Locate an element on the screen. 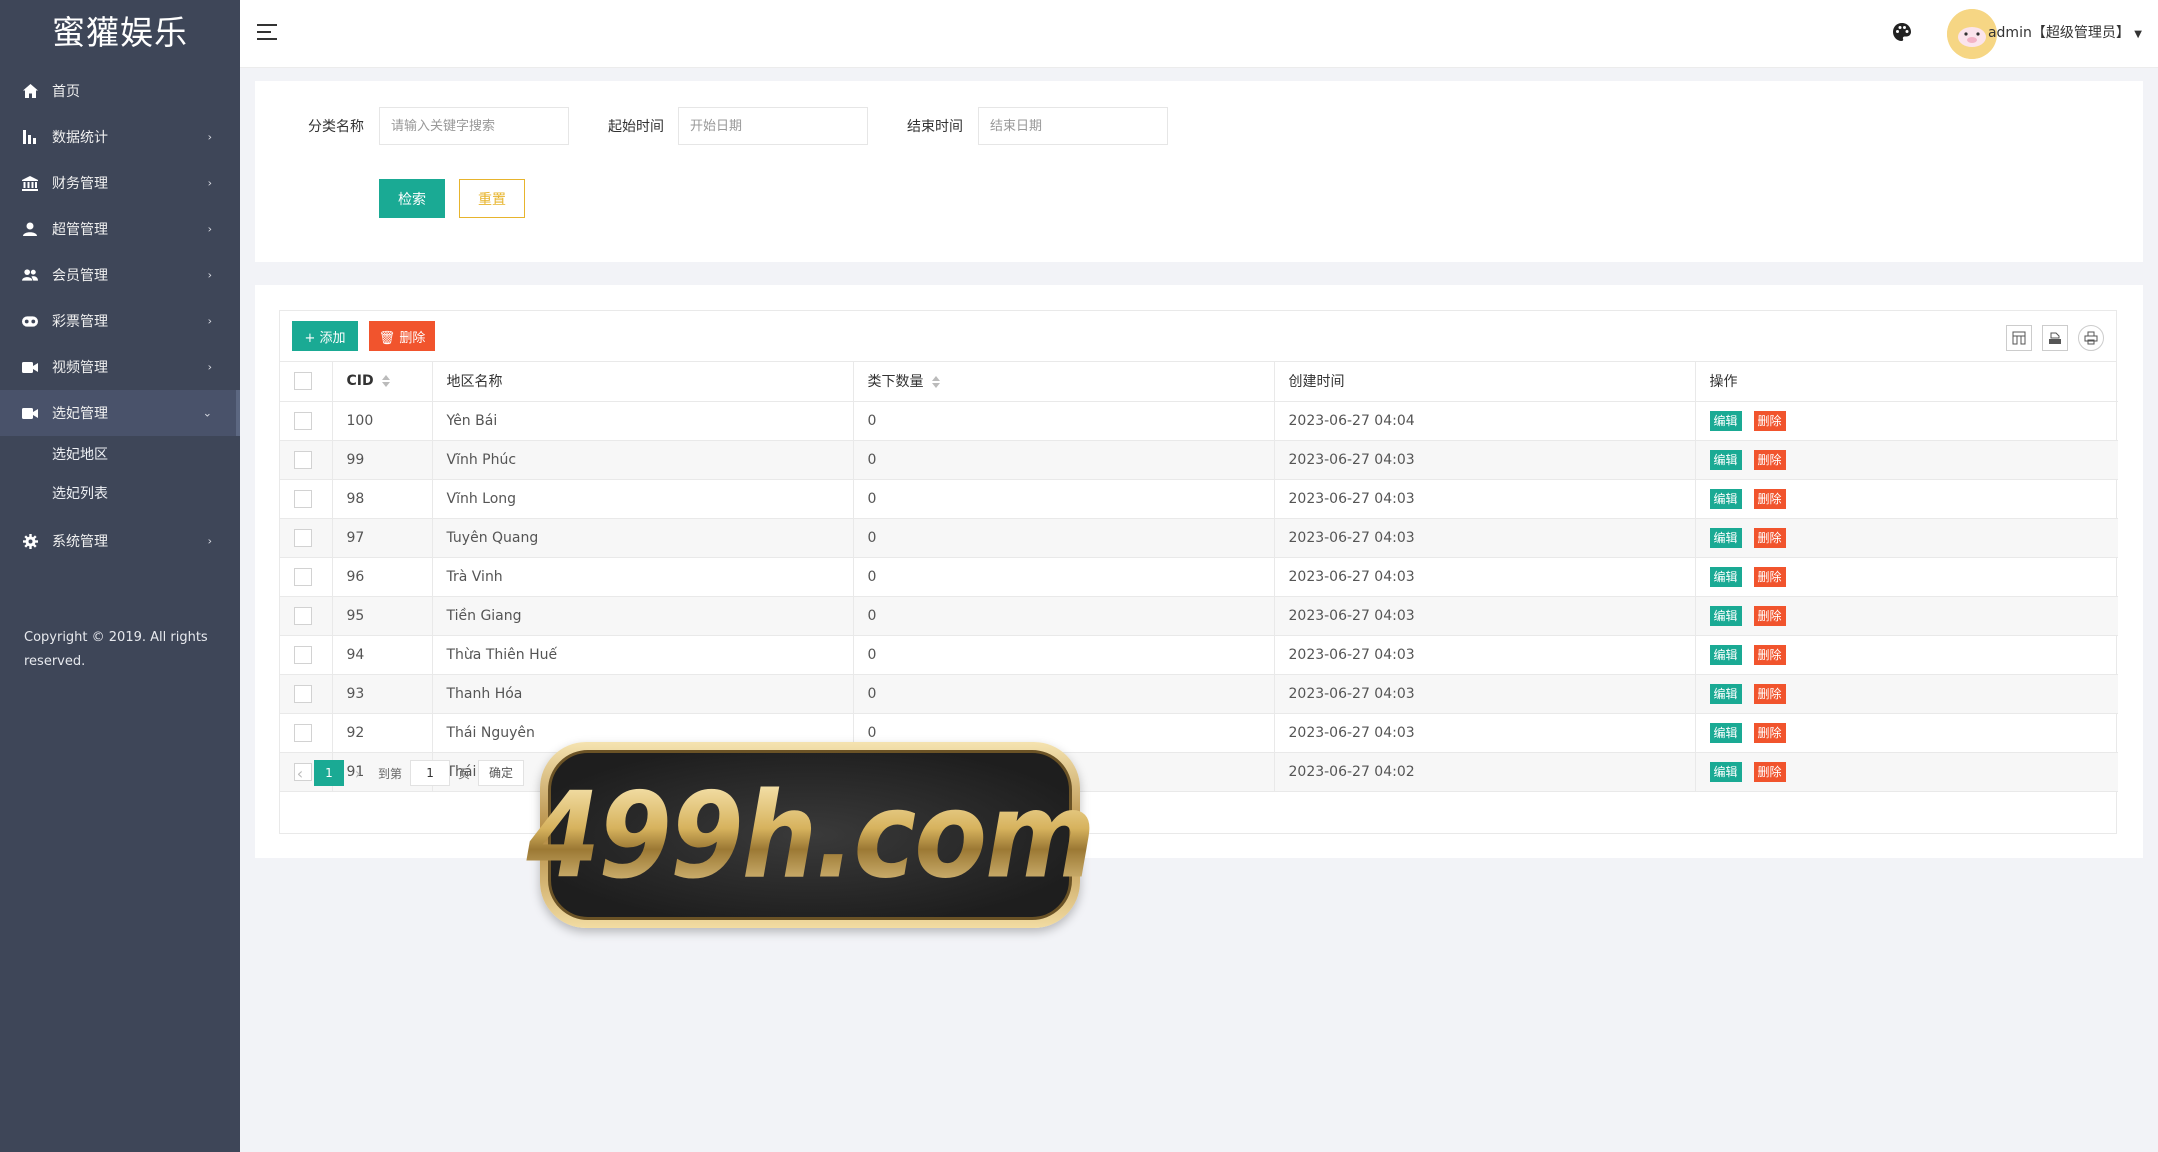 The height and width of the screenshot is (1152, 2158). cell-cid: 95 is located at coordinates (382, 616).